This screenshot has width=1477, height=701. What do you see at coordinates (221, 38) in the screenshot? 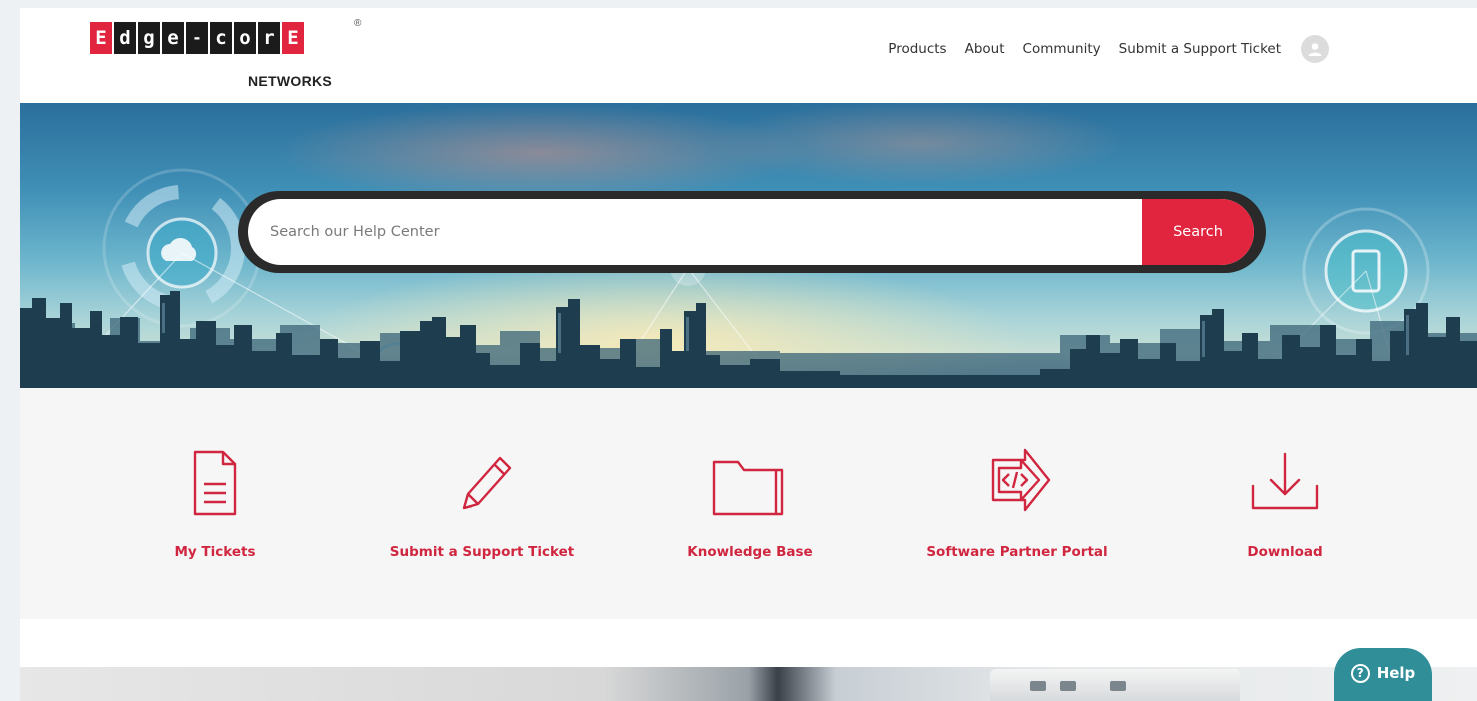
I see `logo-tile: c` at bounding box center [221, 38].